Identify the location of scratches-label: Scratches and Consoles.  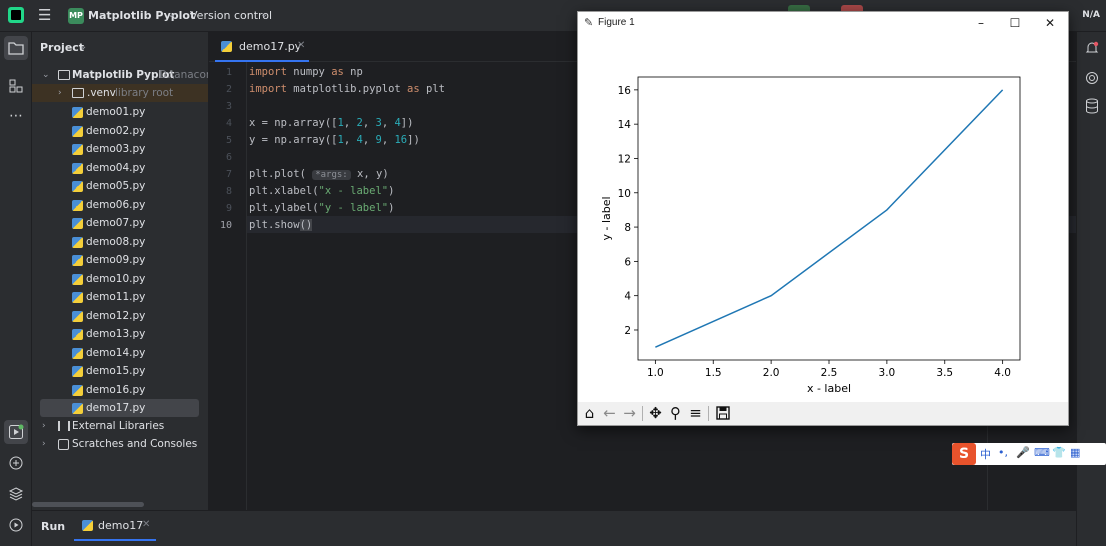
(135, 444).